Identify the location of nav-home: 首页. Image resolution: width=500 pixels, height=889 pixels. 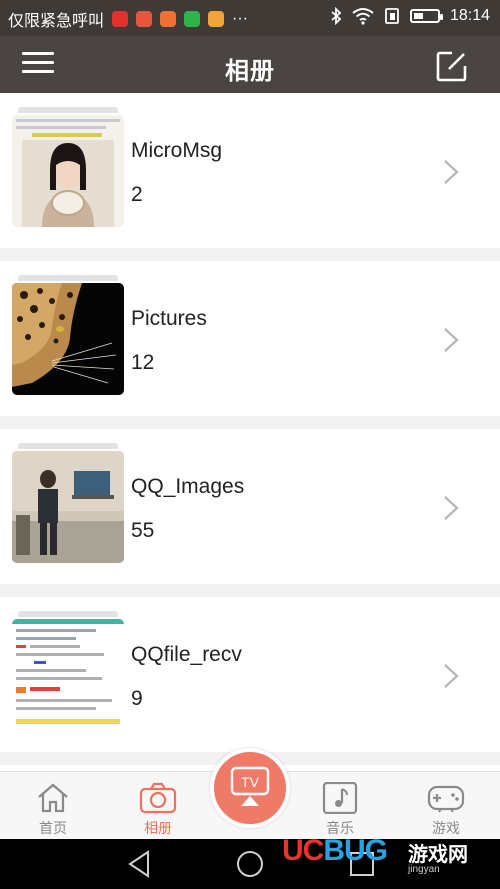
(53, 806).